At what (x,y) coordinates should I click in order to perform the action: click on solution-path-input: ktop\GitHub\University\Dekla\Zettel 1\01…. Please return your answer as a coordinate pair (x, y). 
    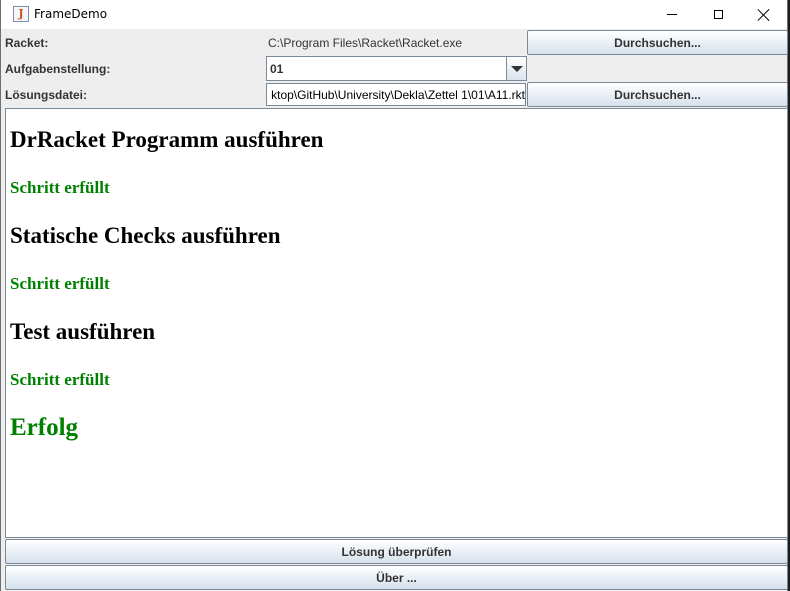
    Looking at the image, I should click on (396, 94).